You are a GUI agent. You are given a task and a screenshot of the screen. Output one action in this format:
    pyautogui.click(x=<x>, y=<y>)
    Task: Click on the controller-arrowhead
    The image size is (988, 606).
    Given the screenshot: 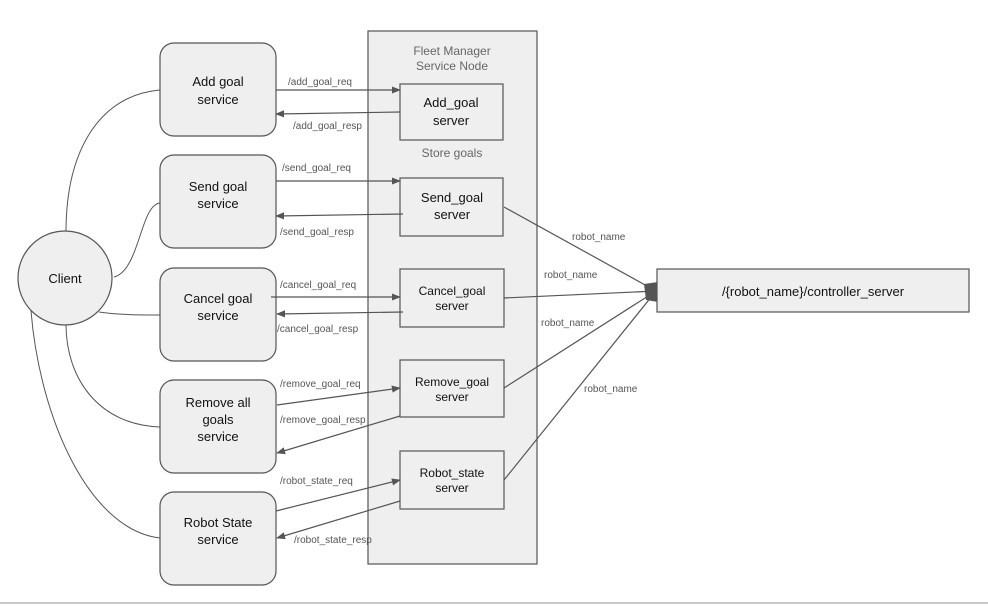 What is the action you would take?
    pyautogui.click(x=651, y=292)
    